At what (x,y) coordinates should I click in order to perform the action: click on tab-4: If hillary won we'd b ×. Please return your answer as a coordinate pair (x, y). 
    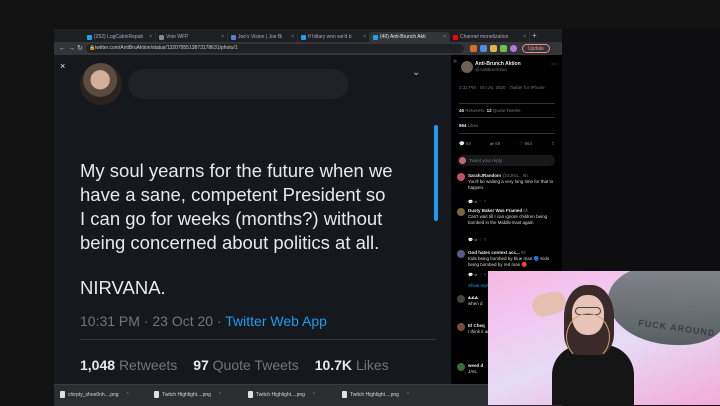
    Looking at the image, I should click on (334, 37).